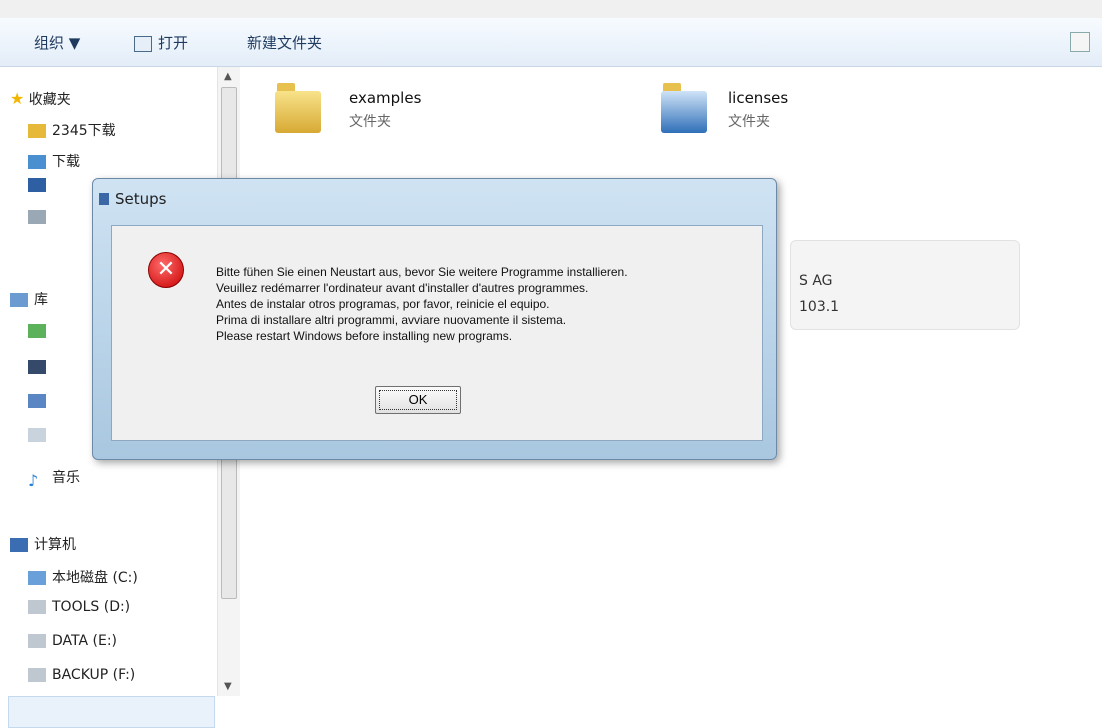  Describe the element at coordinates (49, 100) in the screenshot. I see `nav-favorites-label: 收藏夹` at that location.